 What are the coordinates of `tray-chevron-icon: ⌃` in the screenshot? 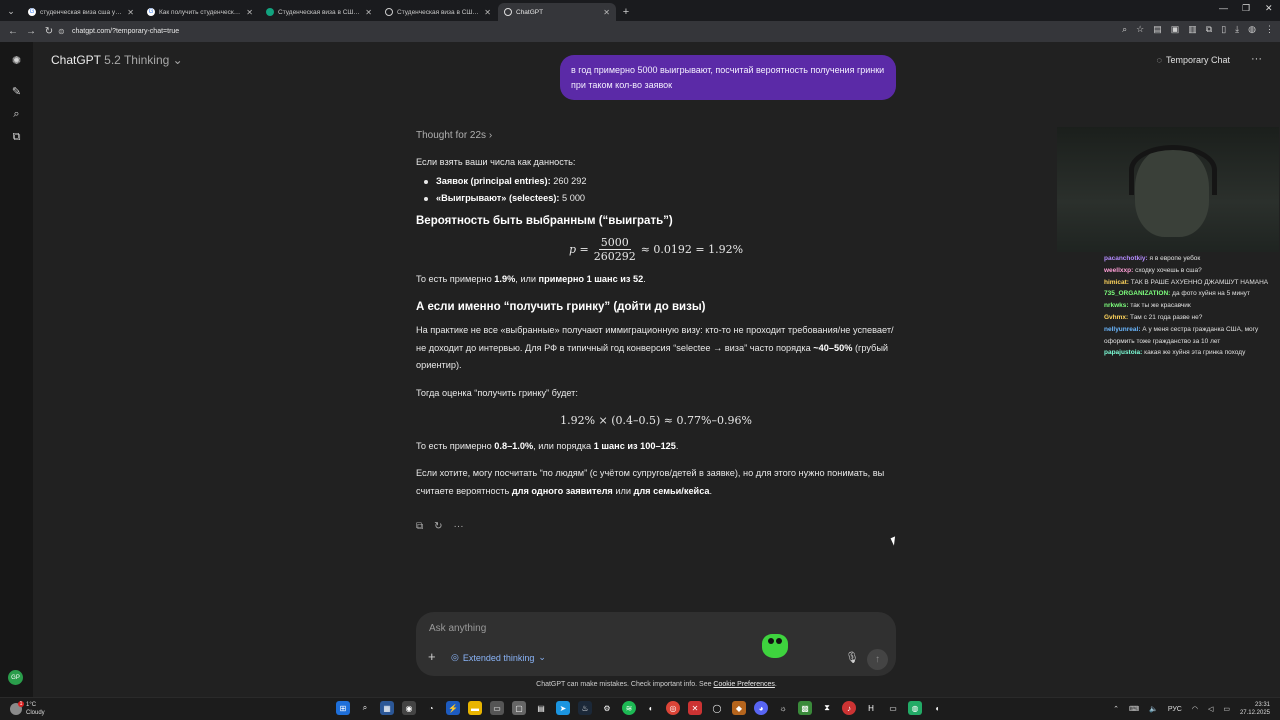 It's located at (1116, 709).